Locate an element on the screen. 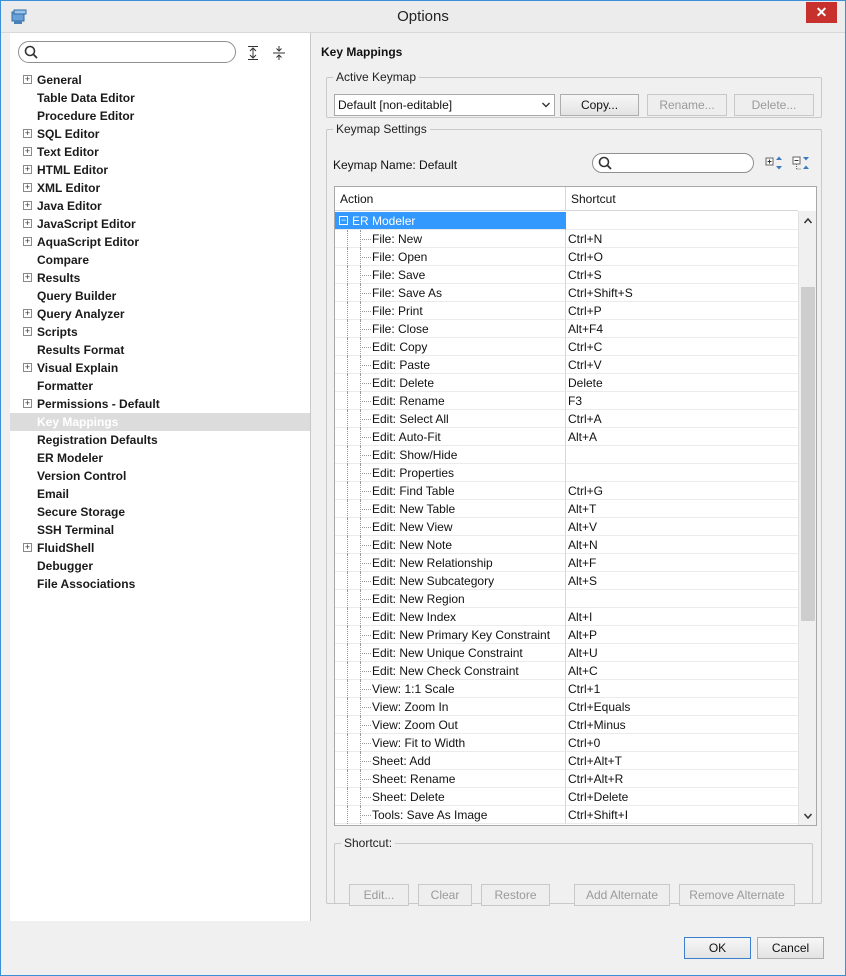 The height and width of the screenshot is (976, 846). collapse-all-icon is located at coordinates (279, 53).